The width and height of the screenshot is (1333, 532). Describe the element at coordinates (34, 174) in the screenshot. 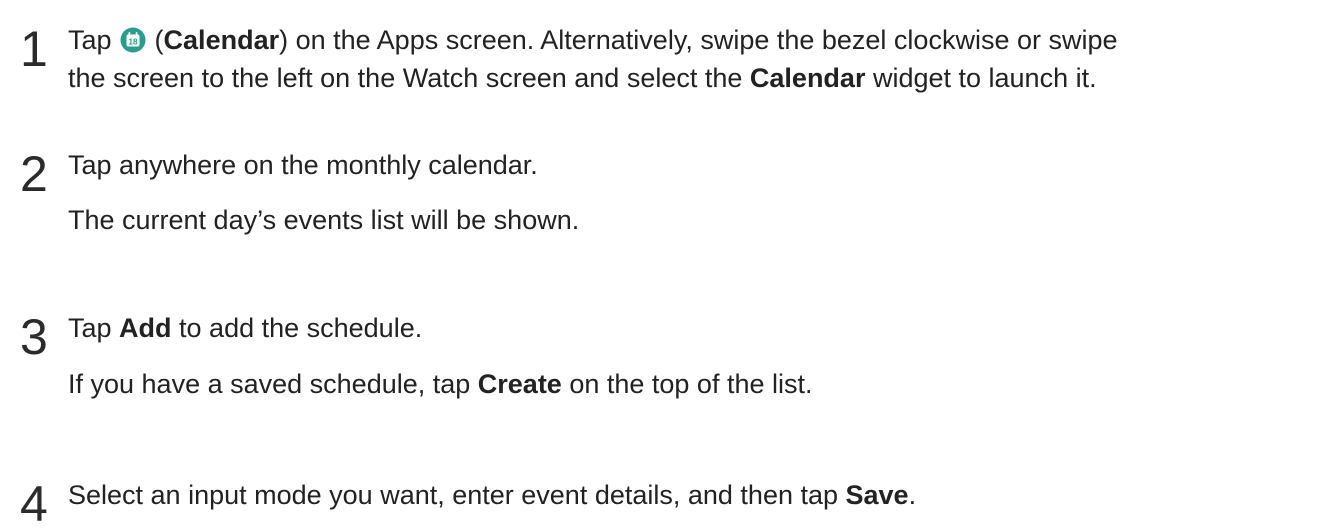

I see `step-number: 2` at that location.